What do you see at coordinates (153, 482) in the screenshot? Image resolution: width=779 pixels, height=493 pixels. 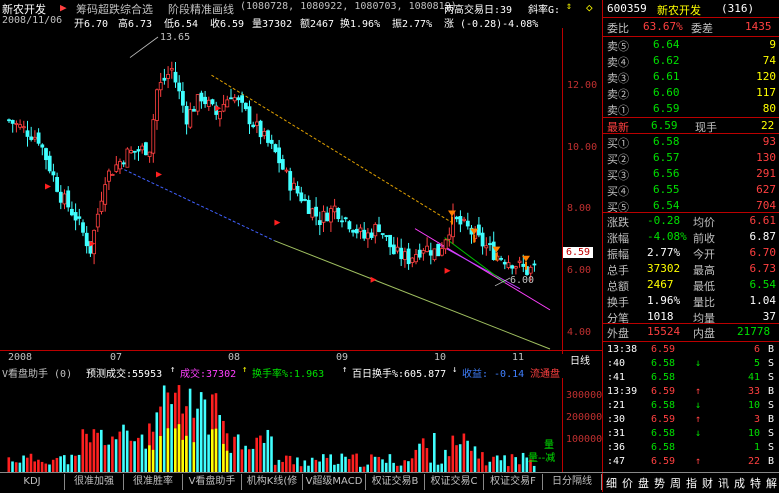 I see `tab-hzsl: 很准胜率` at bounding box center [153, 482].